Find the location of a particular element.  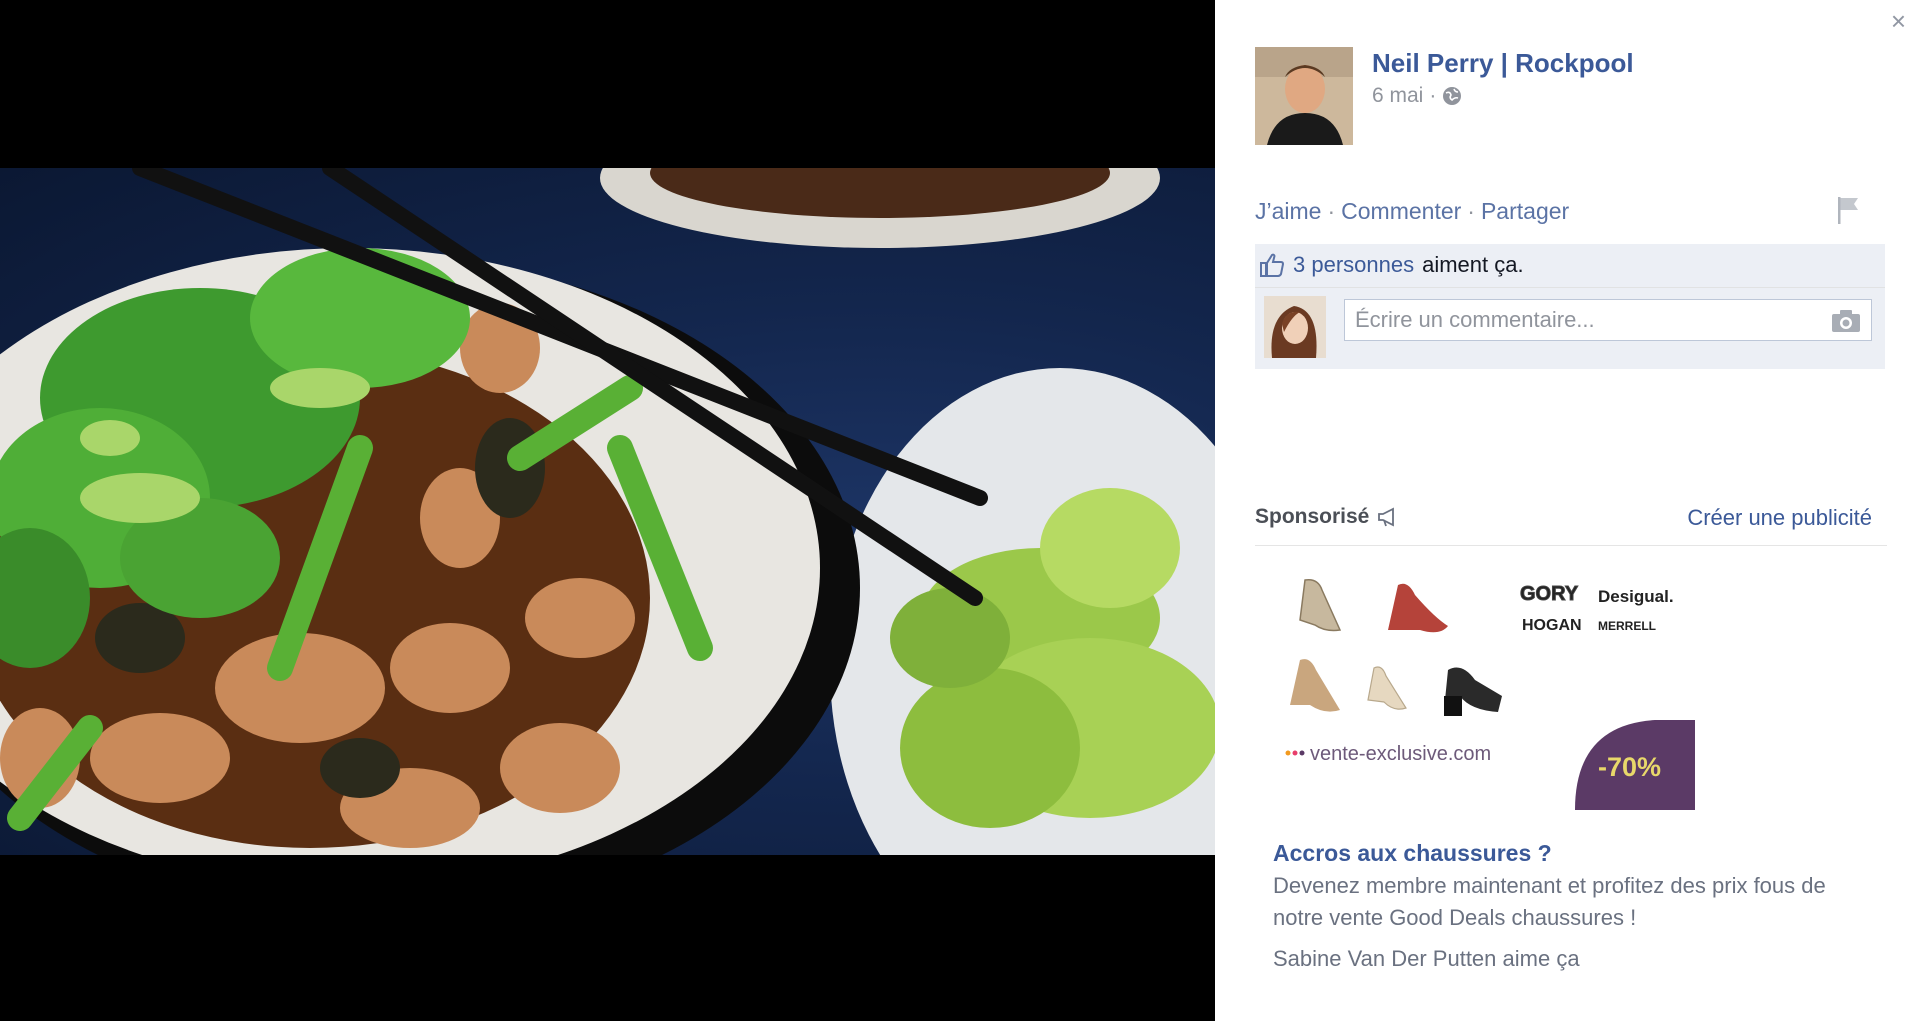

close-button: × is located at coordinates (1898, 21).